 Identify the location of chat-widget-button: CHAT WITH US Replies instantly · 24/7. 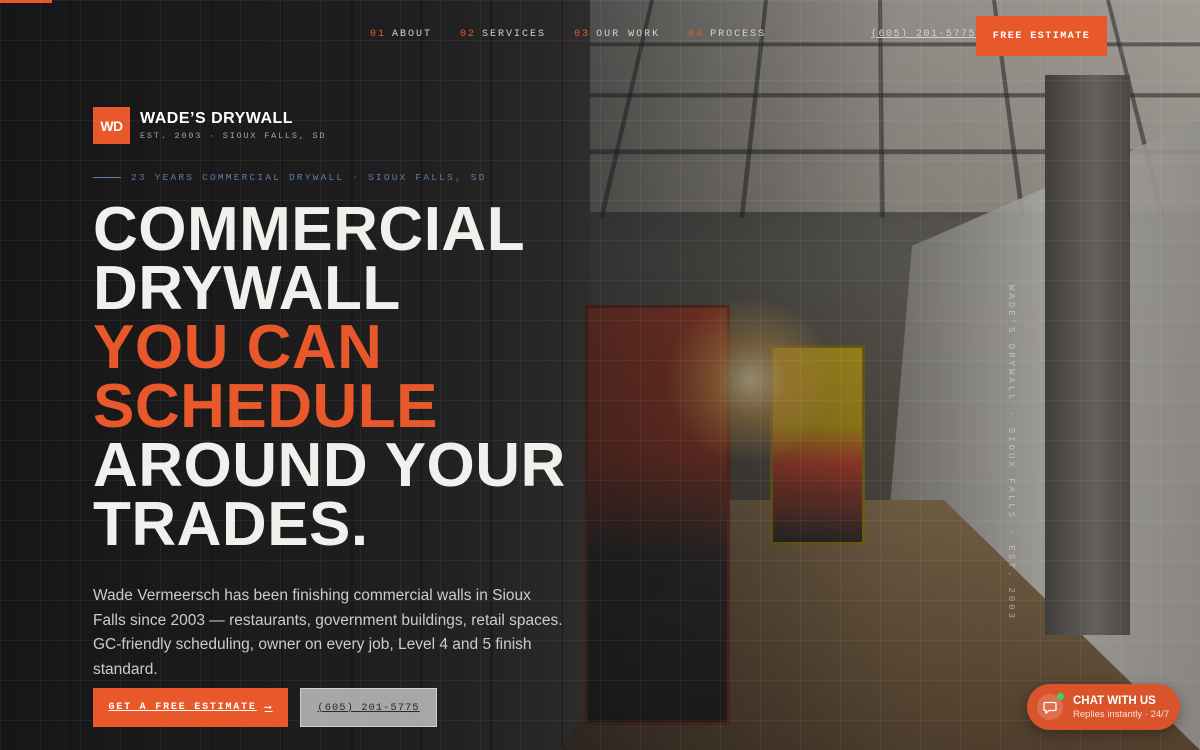
(1103, 707).